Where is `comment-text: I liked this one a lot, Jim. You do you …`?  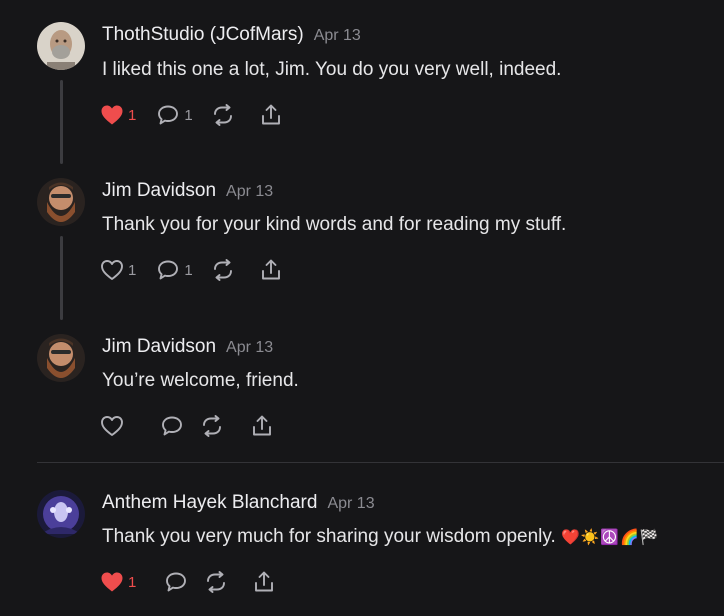
comment-text: I liked this one a lot, Jim. You do you … is located at coordinates (332, 69).